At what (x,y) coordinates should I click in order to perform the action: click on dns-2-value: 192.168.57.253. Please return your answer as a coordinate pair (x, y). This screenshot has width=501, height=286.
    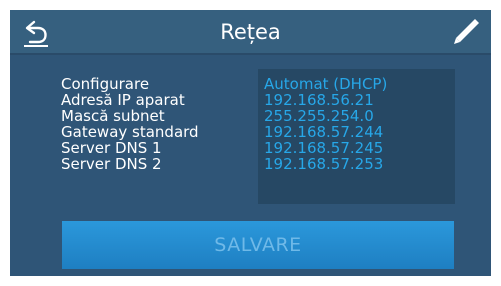
    Looking at the image, I should click on (324, 164).